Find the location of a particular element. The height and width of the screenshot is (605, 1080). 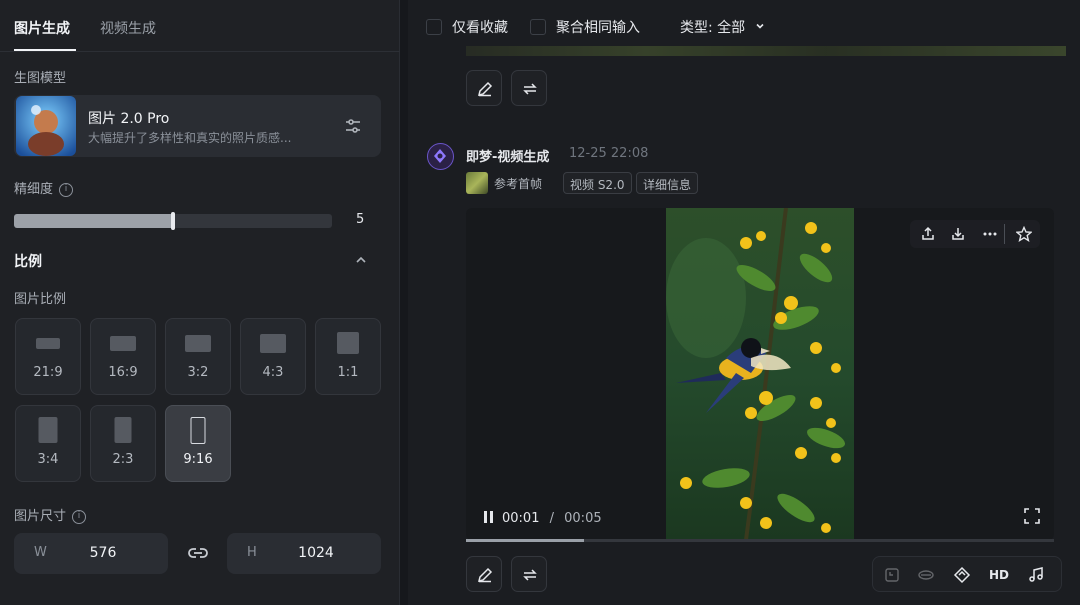

ratio-subtitle: 图片比例 is located at coordinates (40, 299).